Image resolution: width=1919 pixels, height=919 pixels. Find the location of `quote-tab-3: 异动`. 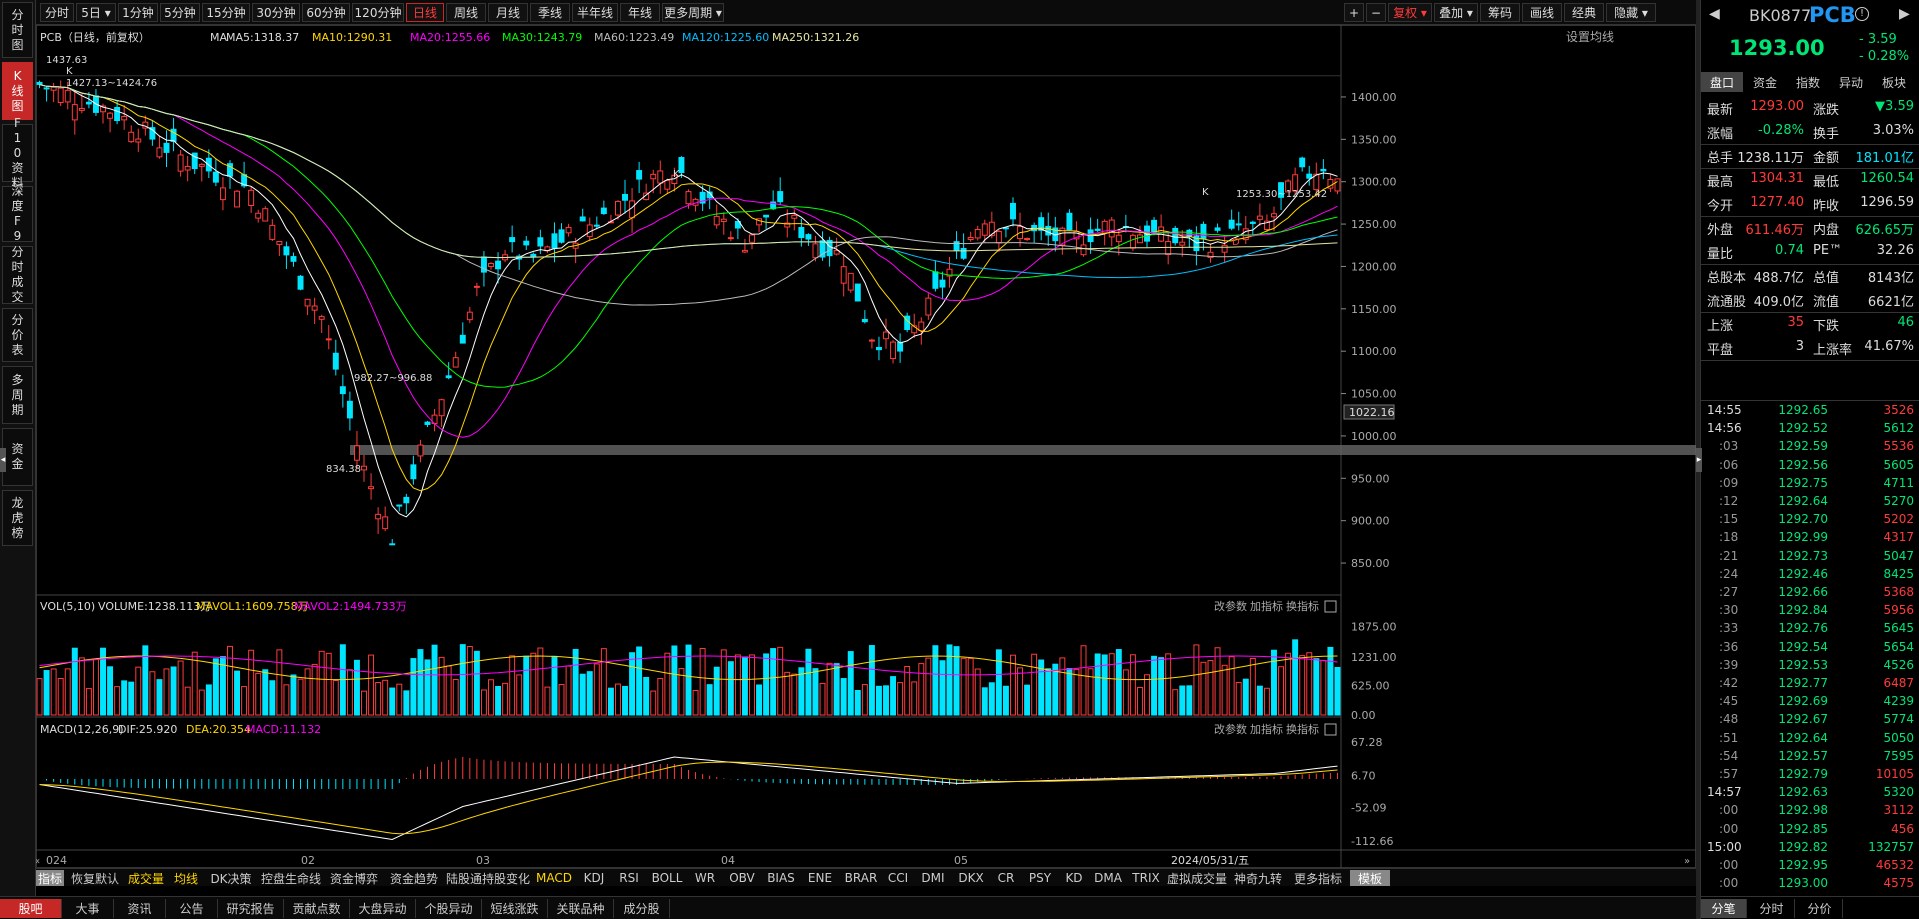

quote-tab-3: 异动 is located at coordinates (1851, 82).